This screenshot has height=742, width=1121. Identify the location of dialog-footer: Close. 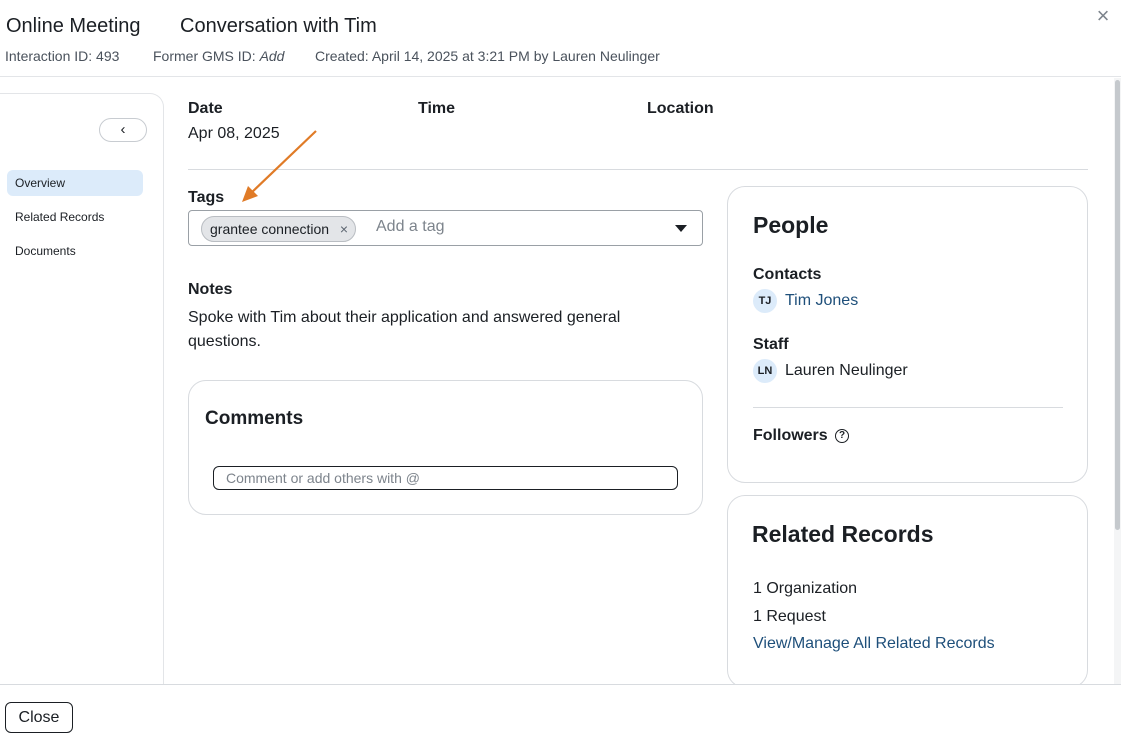
(560, 713).